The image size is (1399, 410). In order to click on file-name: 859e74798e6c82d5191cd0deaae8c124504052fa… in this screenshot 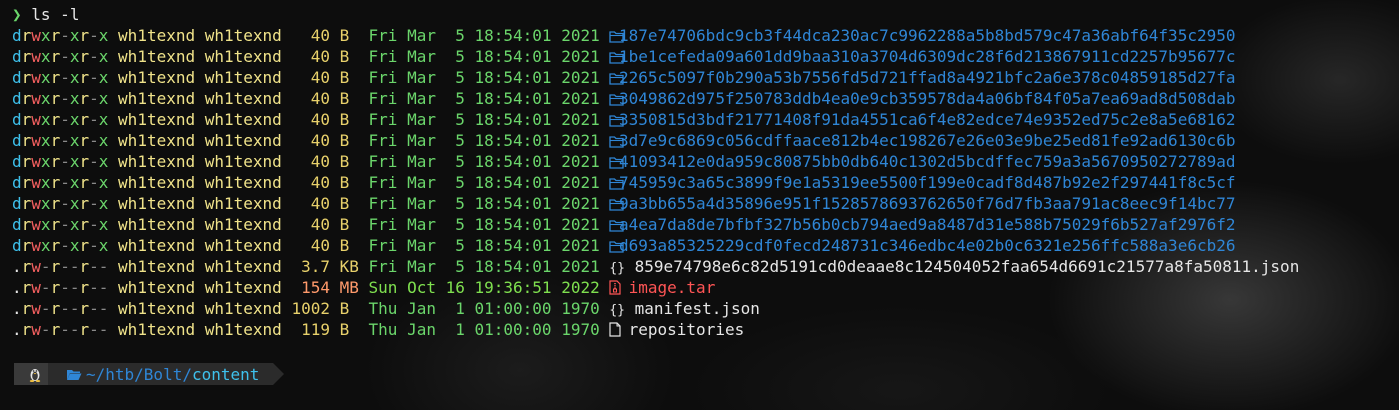, I will do `click(967, 266)`.